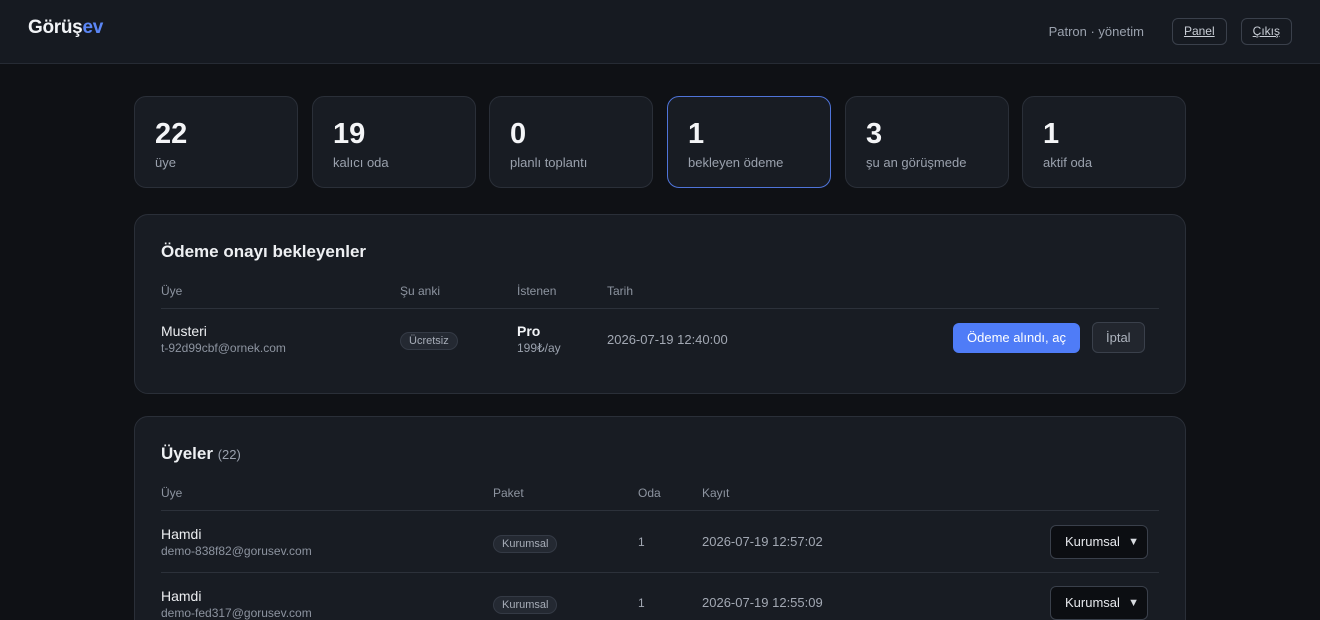 This screenshot has width=1320, height=620. Describe the element at coordinates (165, 162) in the screenshot. I see `stat-label: üye` at that location.